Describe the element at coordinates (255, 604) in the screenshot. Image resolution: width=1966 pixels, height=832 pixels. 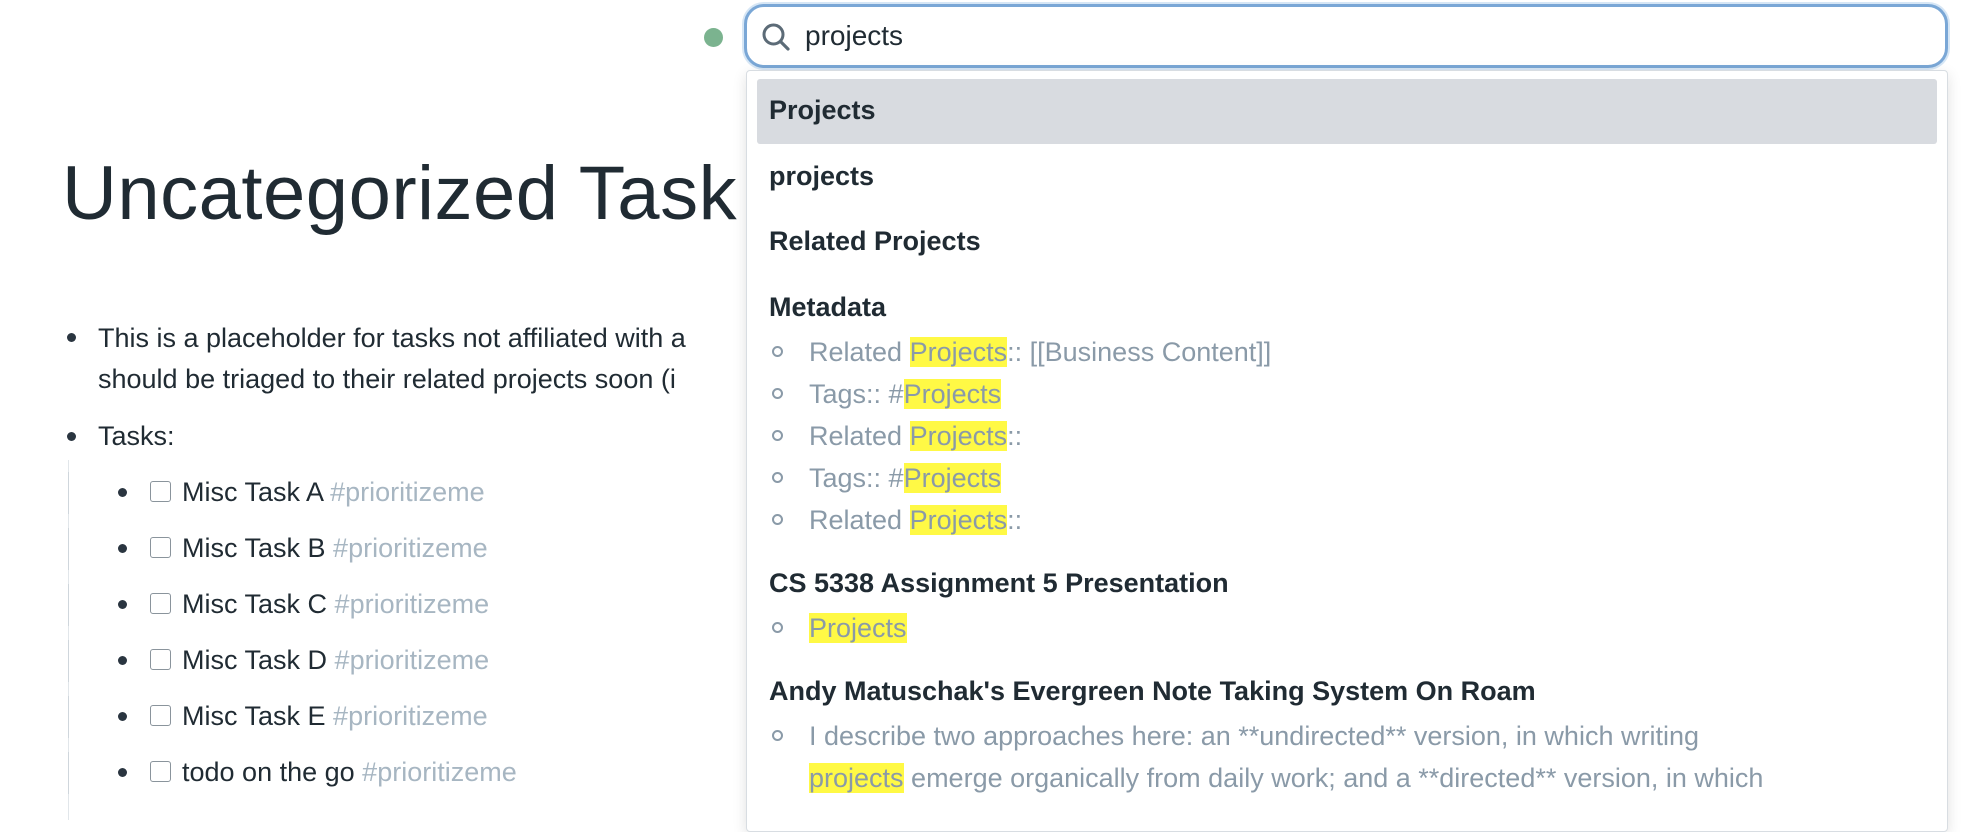
I see `task-text: Misc Task C` at that location.